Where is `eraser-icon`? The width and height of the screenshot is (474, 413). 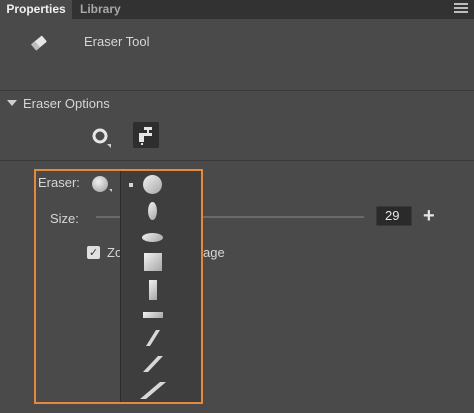 eraser-icon is located at coordinates (39, 43).